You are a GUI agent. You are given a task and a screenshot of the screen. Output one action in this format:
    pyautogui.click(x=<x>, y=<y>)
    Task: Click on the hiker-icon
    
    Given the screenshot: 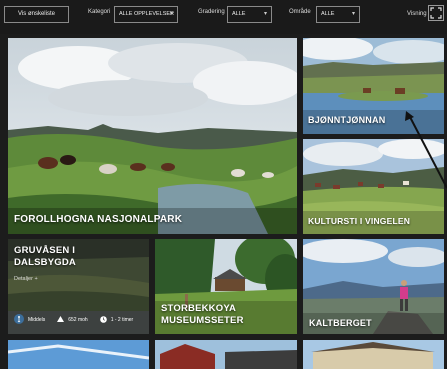 What is the action you would take?
    pyautogui.click(x=19, y=320)
    